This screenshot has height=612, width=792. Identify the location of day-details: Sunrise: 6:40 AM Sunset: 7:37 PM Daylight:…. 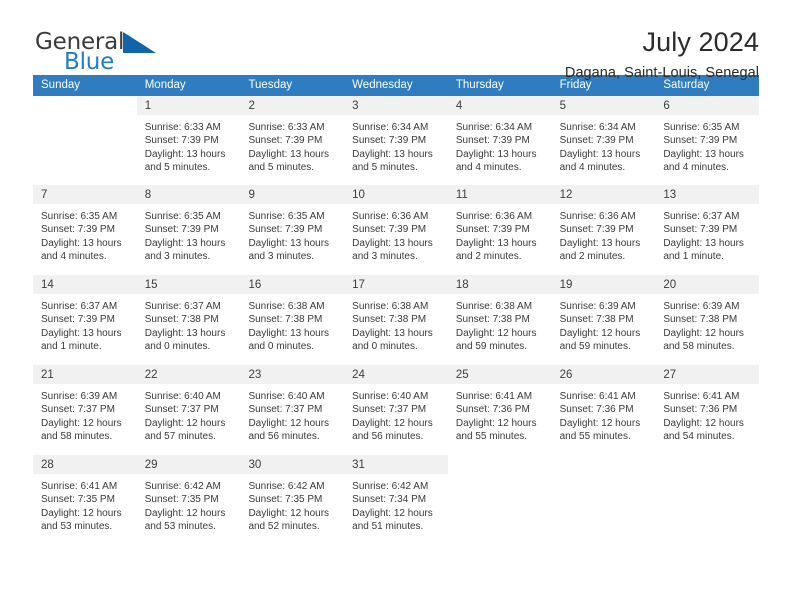
(396, 414).